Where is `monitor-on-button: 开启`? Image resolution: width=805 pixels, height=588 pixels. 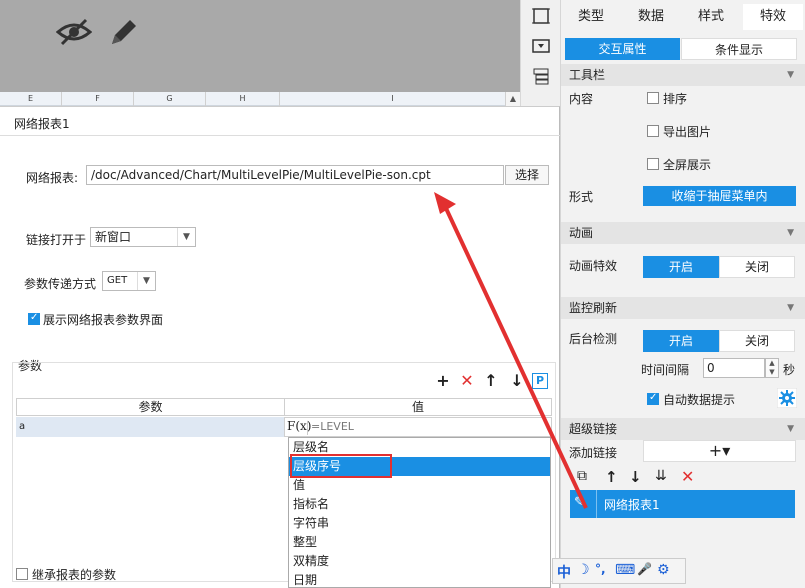 monitor-on-button: 开启 is located at coordinates (681, 341).